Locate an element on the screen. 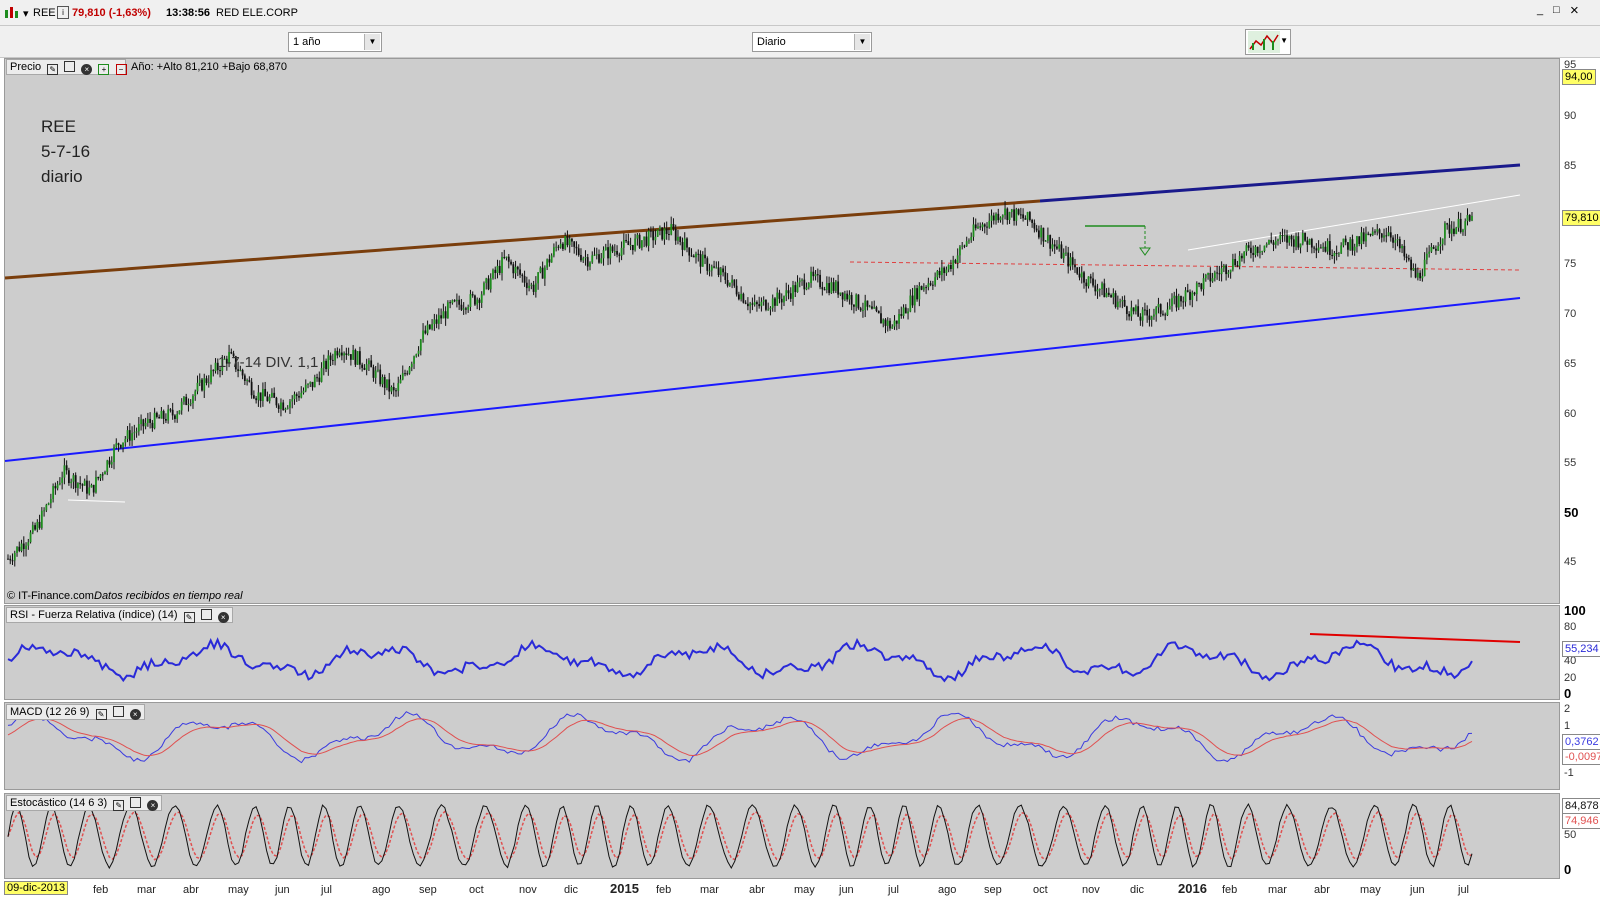  gap-line is located at coordinates (96, 501).